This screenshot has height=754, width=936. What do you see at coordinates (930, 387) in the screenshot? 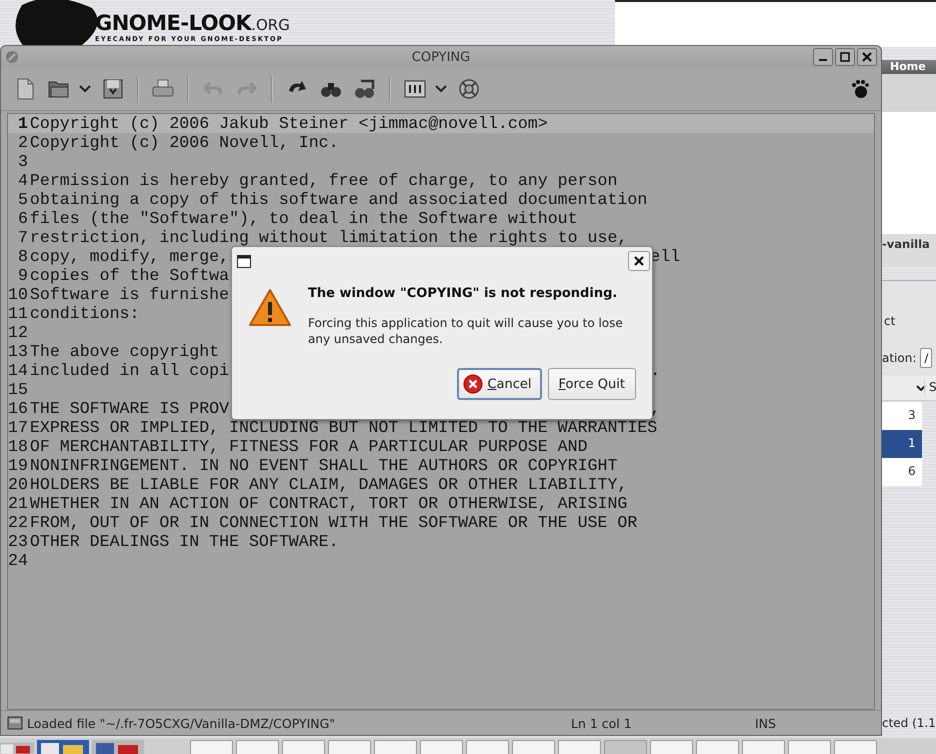
I see `column-header: S` at bounding box center [930, 387].